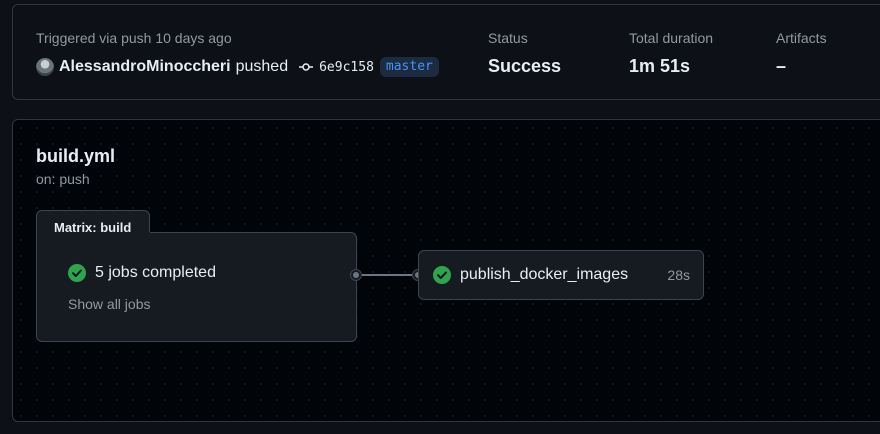  I want to click on artifacts-label: Artifacts, so click(801, 38).